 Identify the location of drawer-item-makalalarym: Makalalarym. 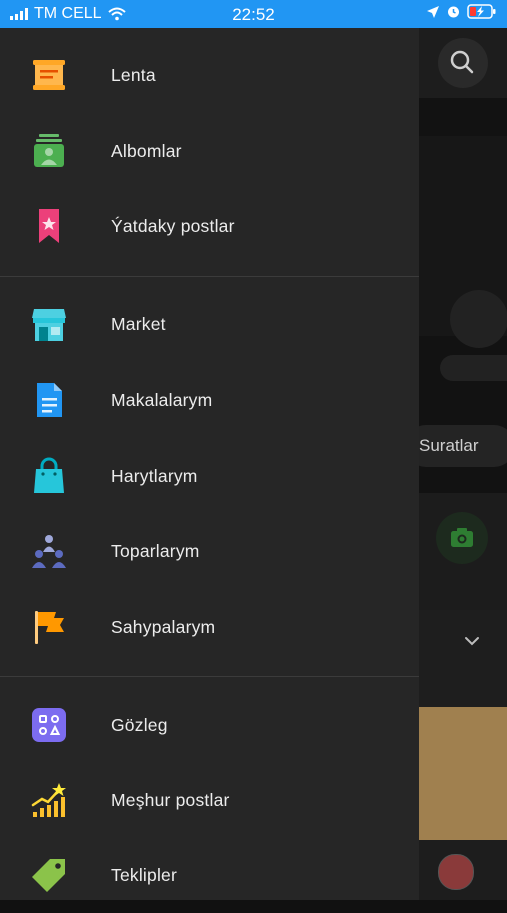
(209, 400).